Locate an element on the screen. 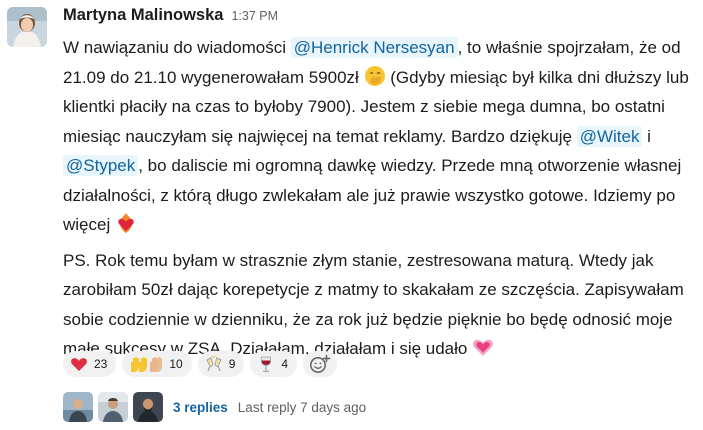 The image size is (703, 430). reaction-count: 23 is located at coordinates (101, 364).